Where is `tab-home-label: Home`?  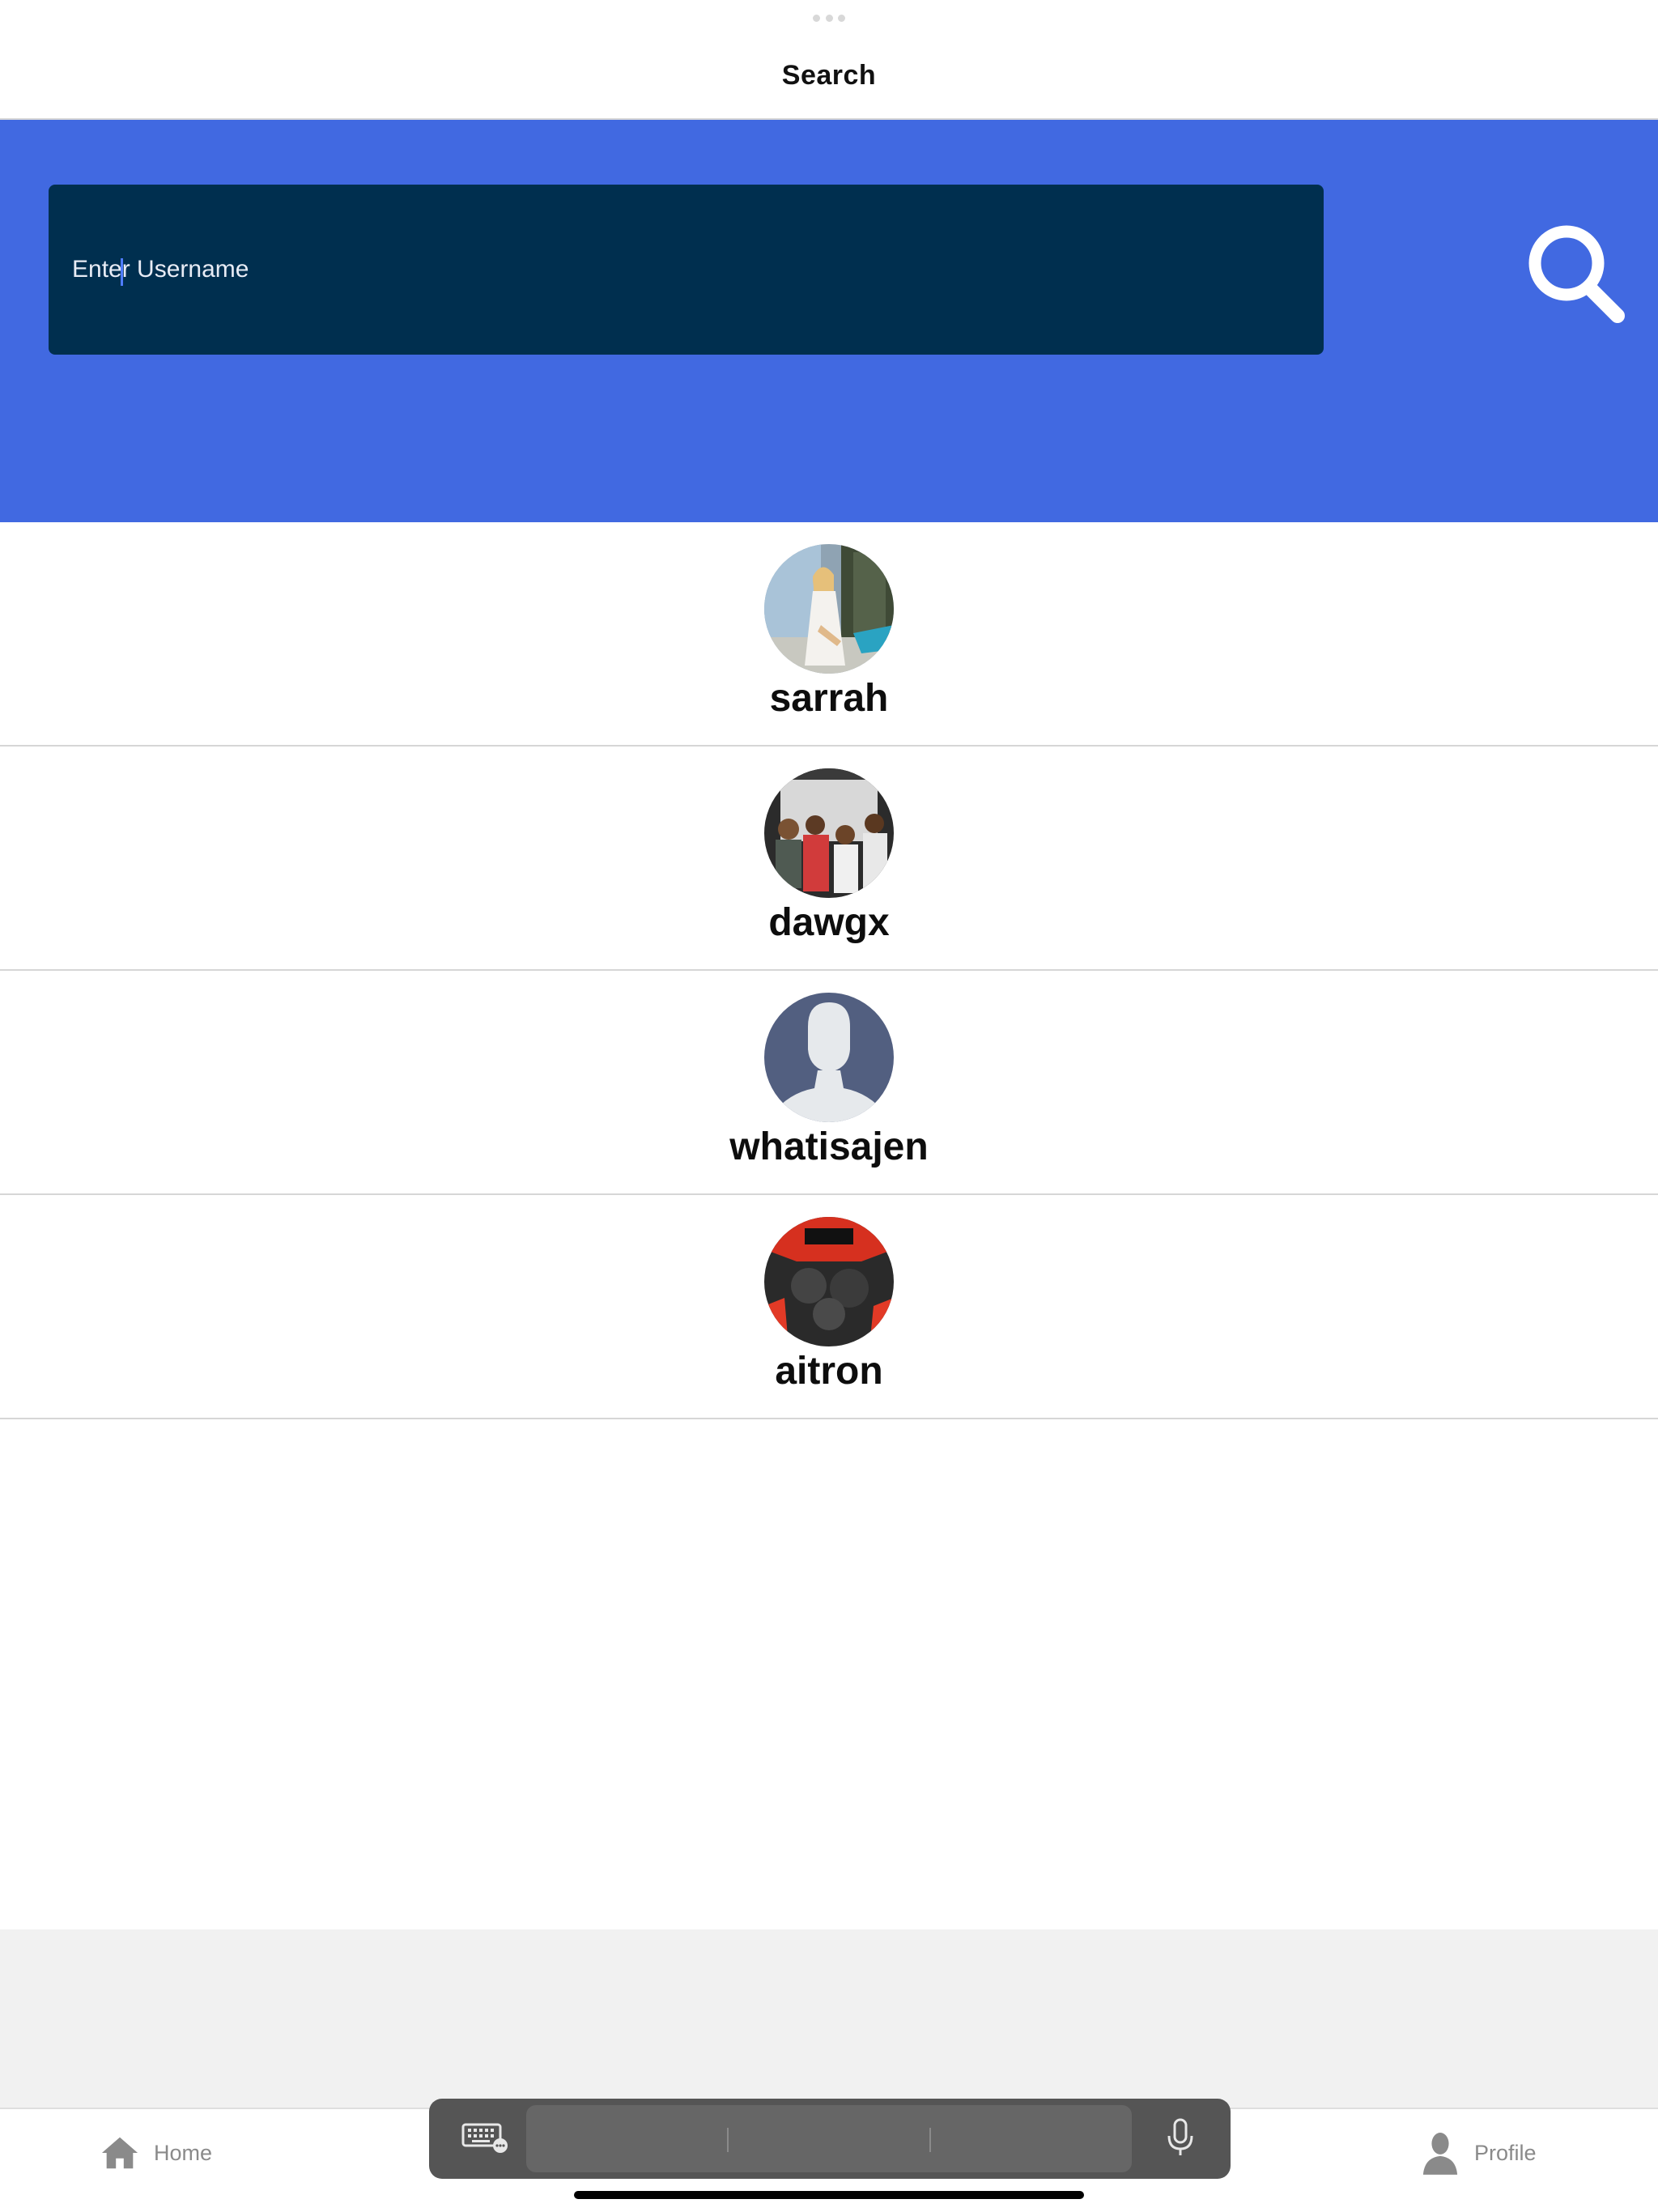 tab-home-label: Home is located at coordinates (183, 2152).